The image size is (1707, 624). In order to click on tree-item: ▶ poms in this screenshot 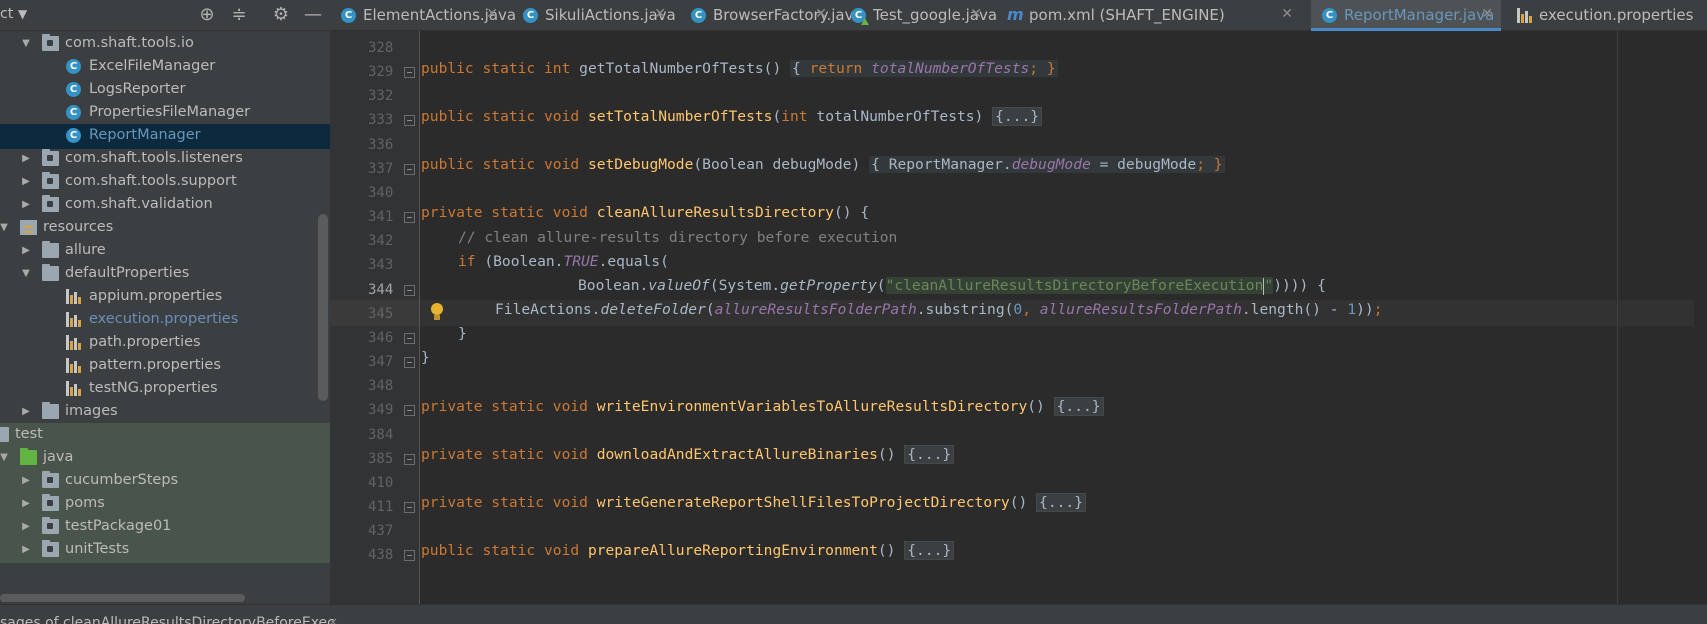, I will do `click(165, 504)`.